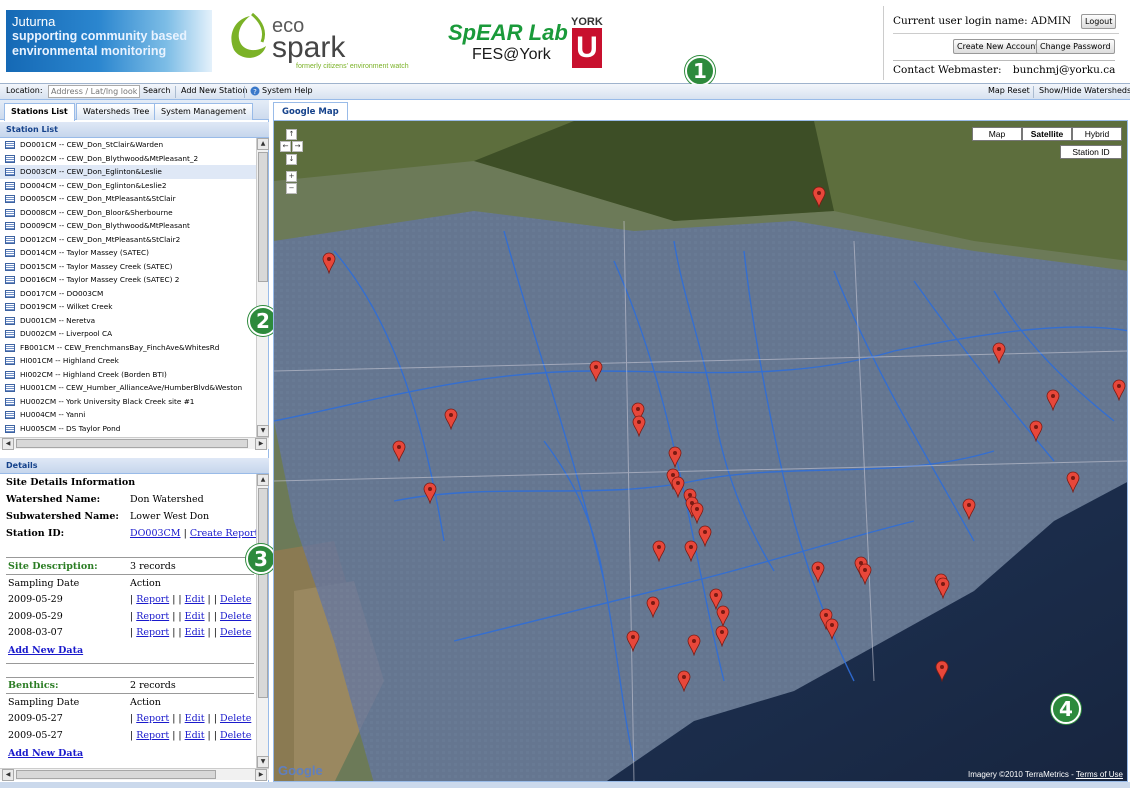 Image resolution: width=1130 pixels, height=788 pixels. Describe the element at coordinates (128, 294) in the screenshot. I see `station-list-item: DO017CM -- DO003CM` at that location.